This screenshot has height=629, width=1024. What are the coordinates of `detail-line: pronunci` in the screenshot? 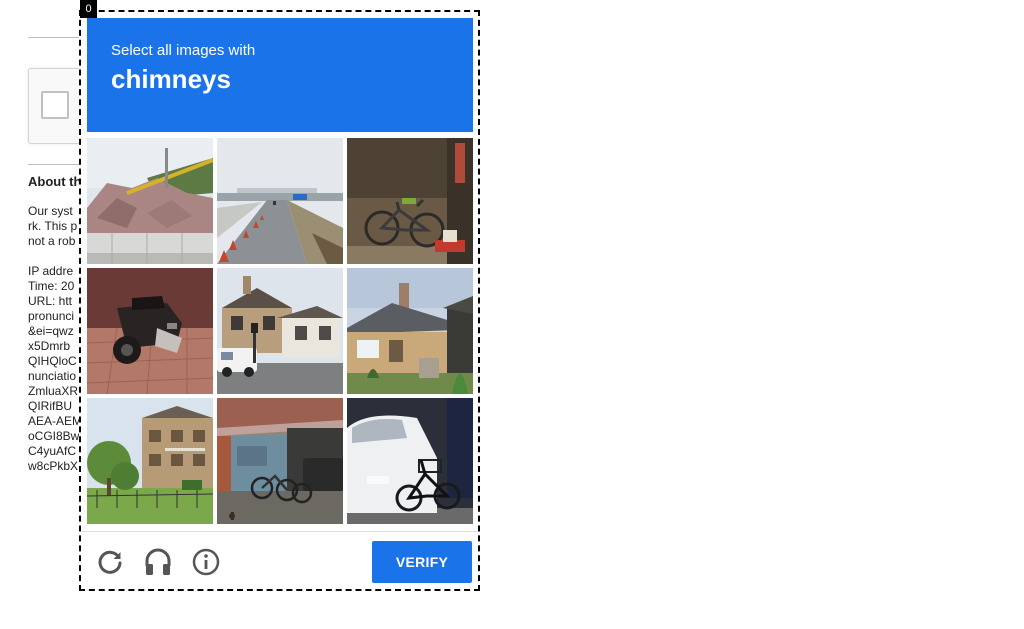 It's located at (51, 316).